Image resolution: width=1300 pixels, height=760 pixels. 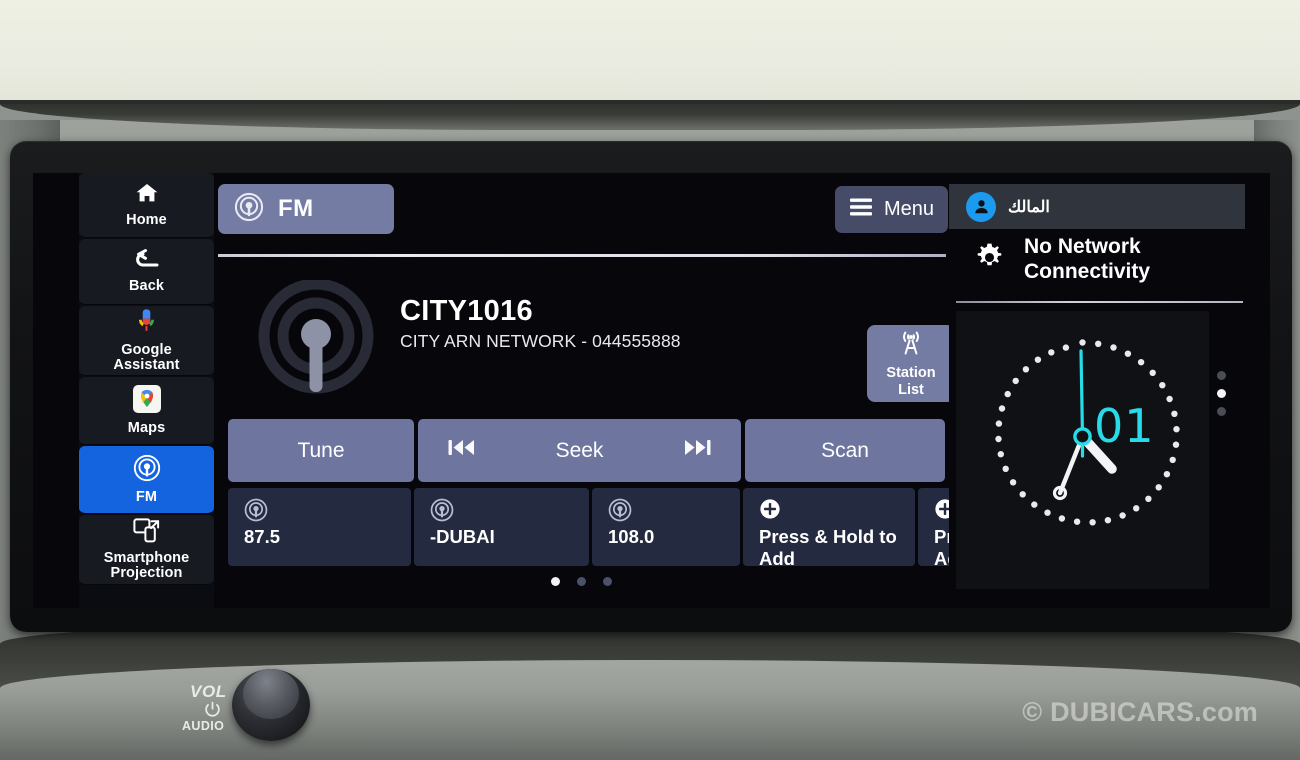 I want to click on sidebar-item-label: FM, so click(x=146, y=496).